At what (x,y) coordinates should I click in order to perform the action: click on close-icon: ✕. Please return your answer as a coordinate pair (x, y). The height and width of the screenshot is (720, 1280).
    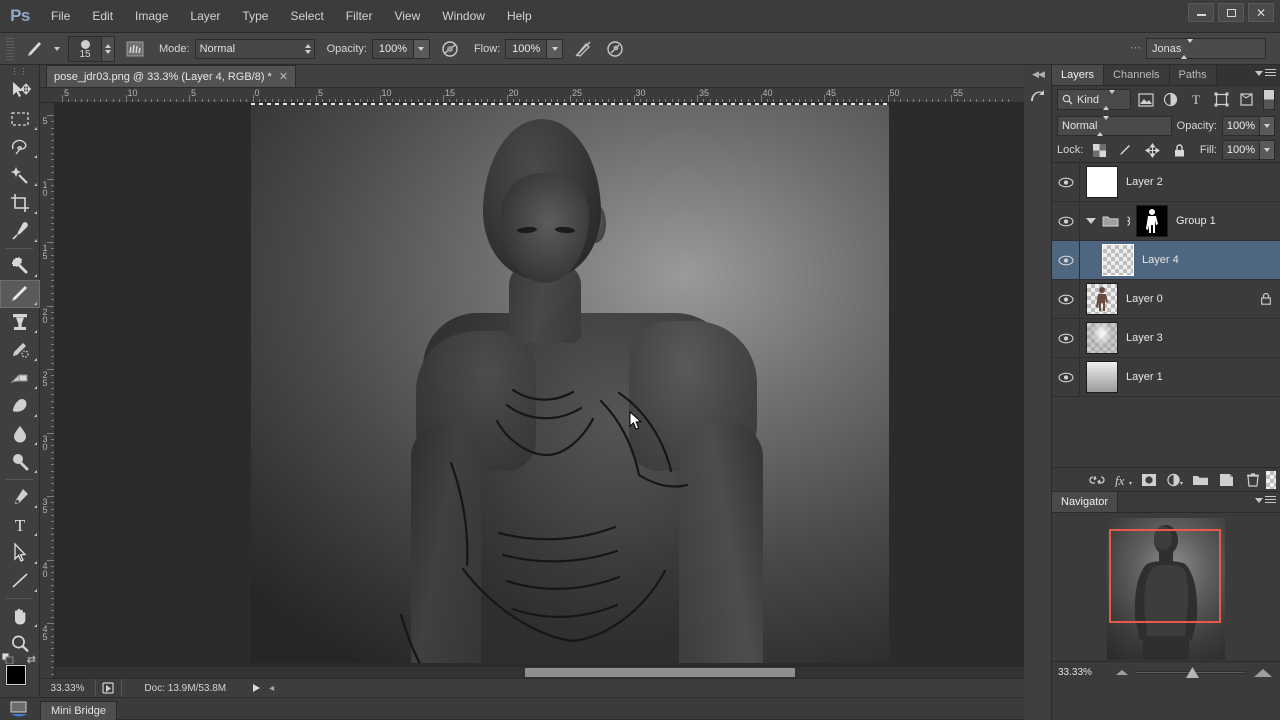
    Looking at the image, I should click on (283, 76).